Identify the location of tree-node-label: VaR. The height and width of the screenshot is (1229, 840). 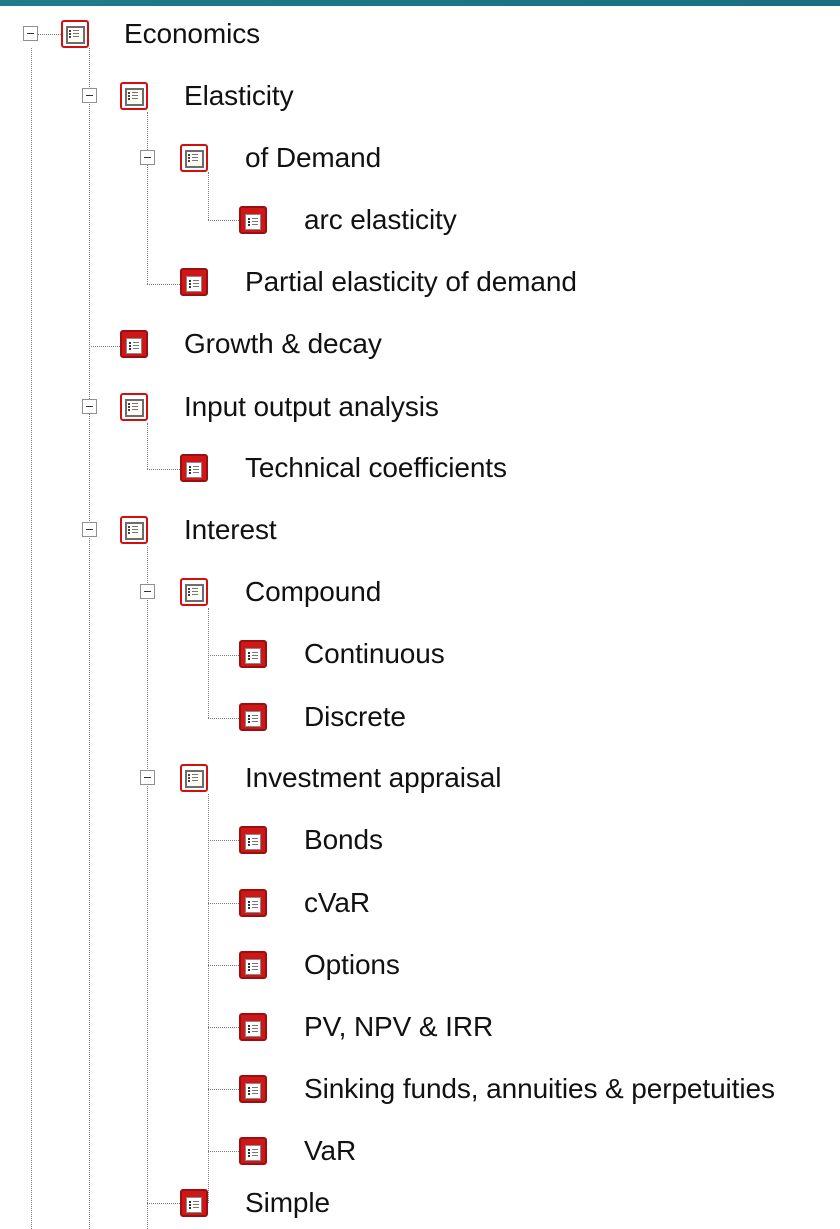
(330, 1150).